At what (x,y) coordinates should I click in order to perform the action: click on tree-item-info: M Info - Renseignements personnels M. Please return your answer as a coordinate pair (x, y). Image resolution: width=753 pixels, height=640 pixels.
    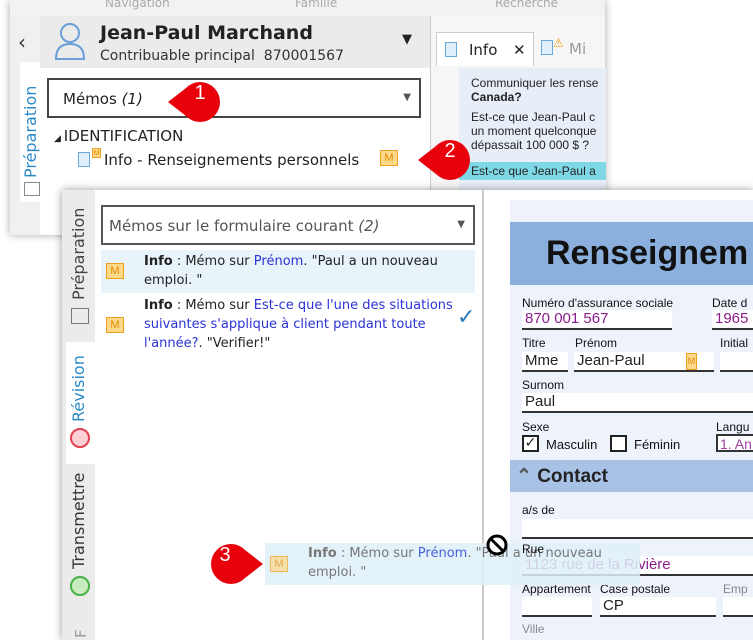
    Looking at the image, I should click on (243, 159).